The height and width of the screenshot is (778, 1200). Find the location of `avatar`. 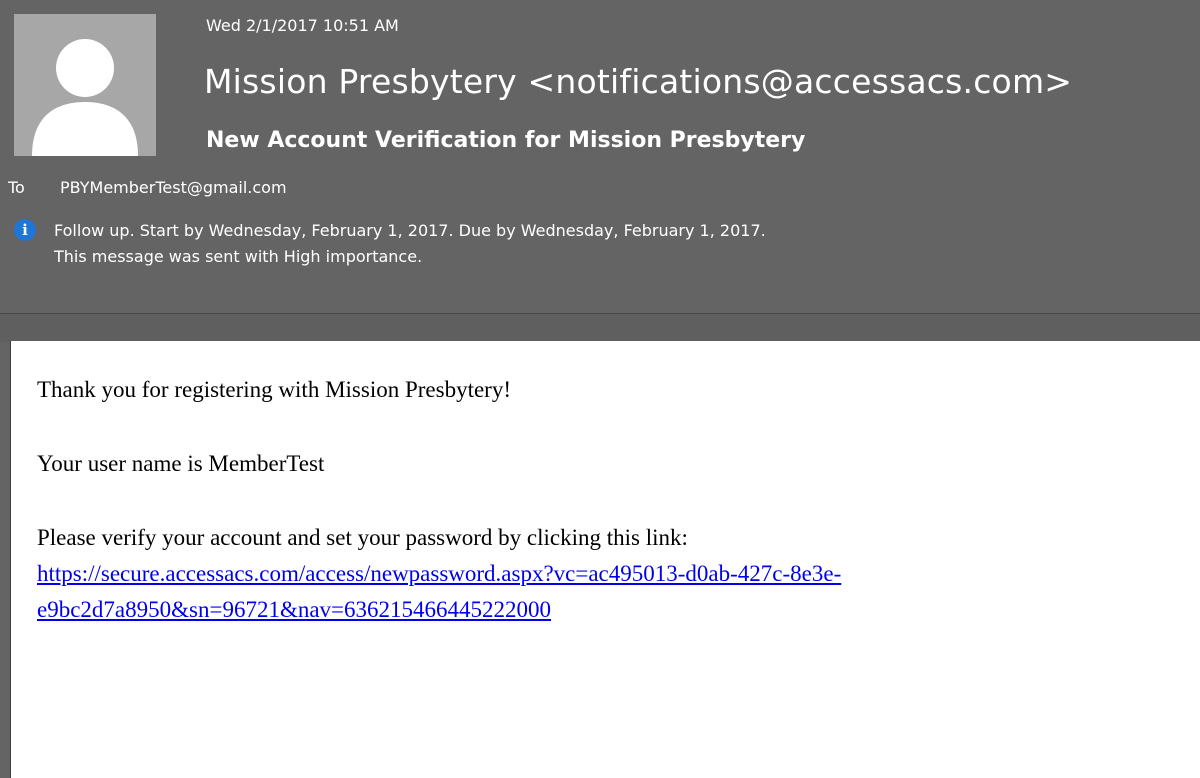

avatar is located at coordinates (85, 85).